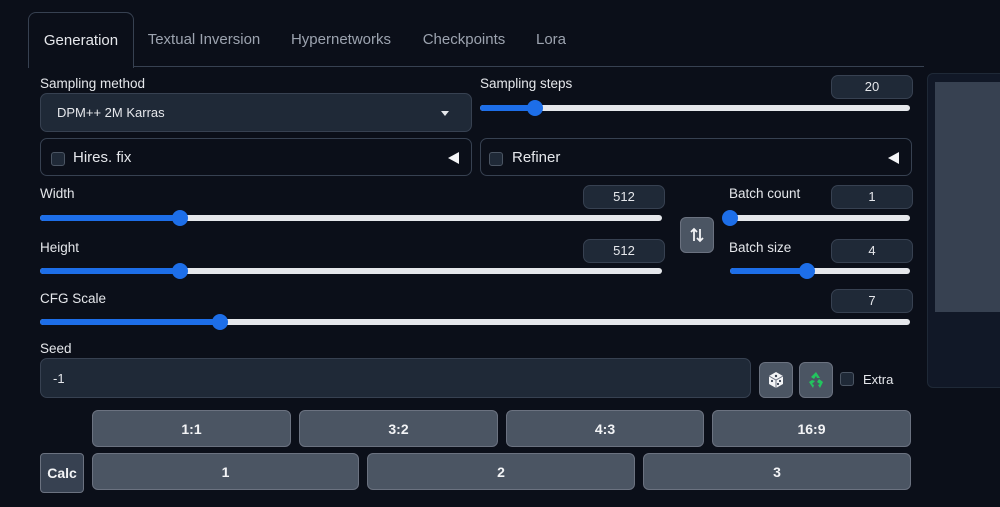  I want to click on swap-dimensions-icon, so click(697, 235).